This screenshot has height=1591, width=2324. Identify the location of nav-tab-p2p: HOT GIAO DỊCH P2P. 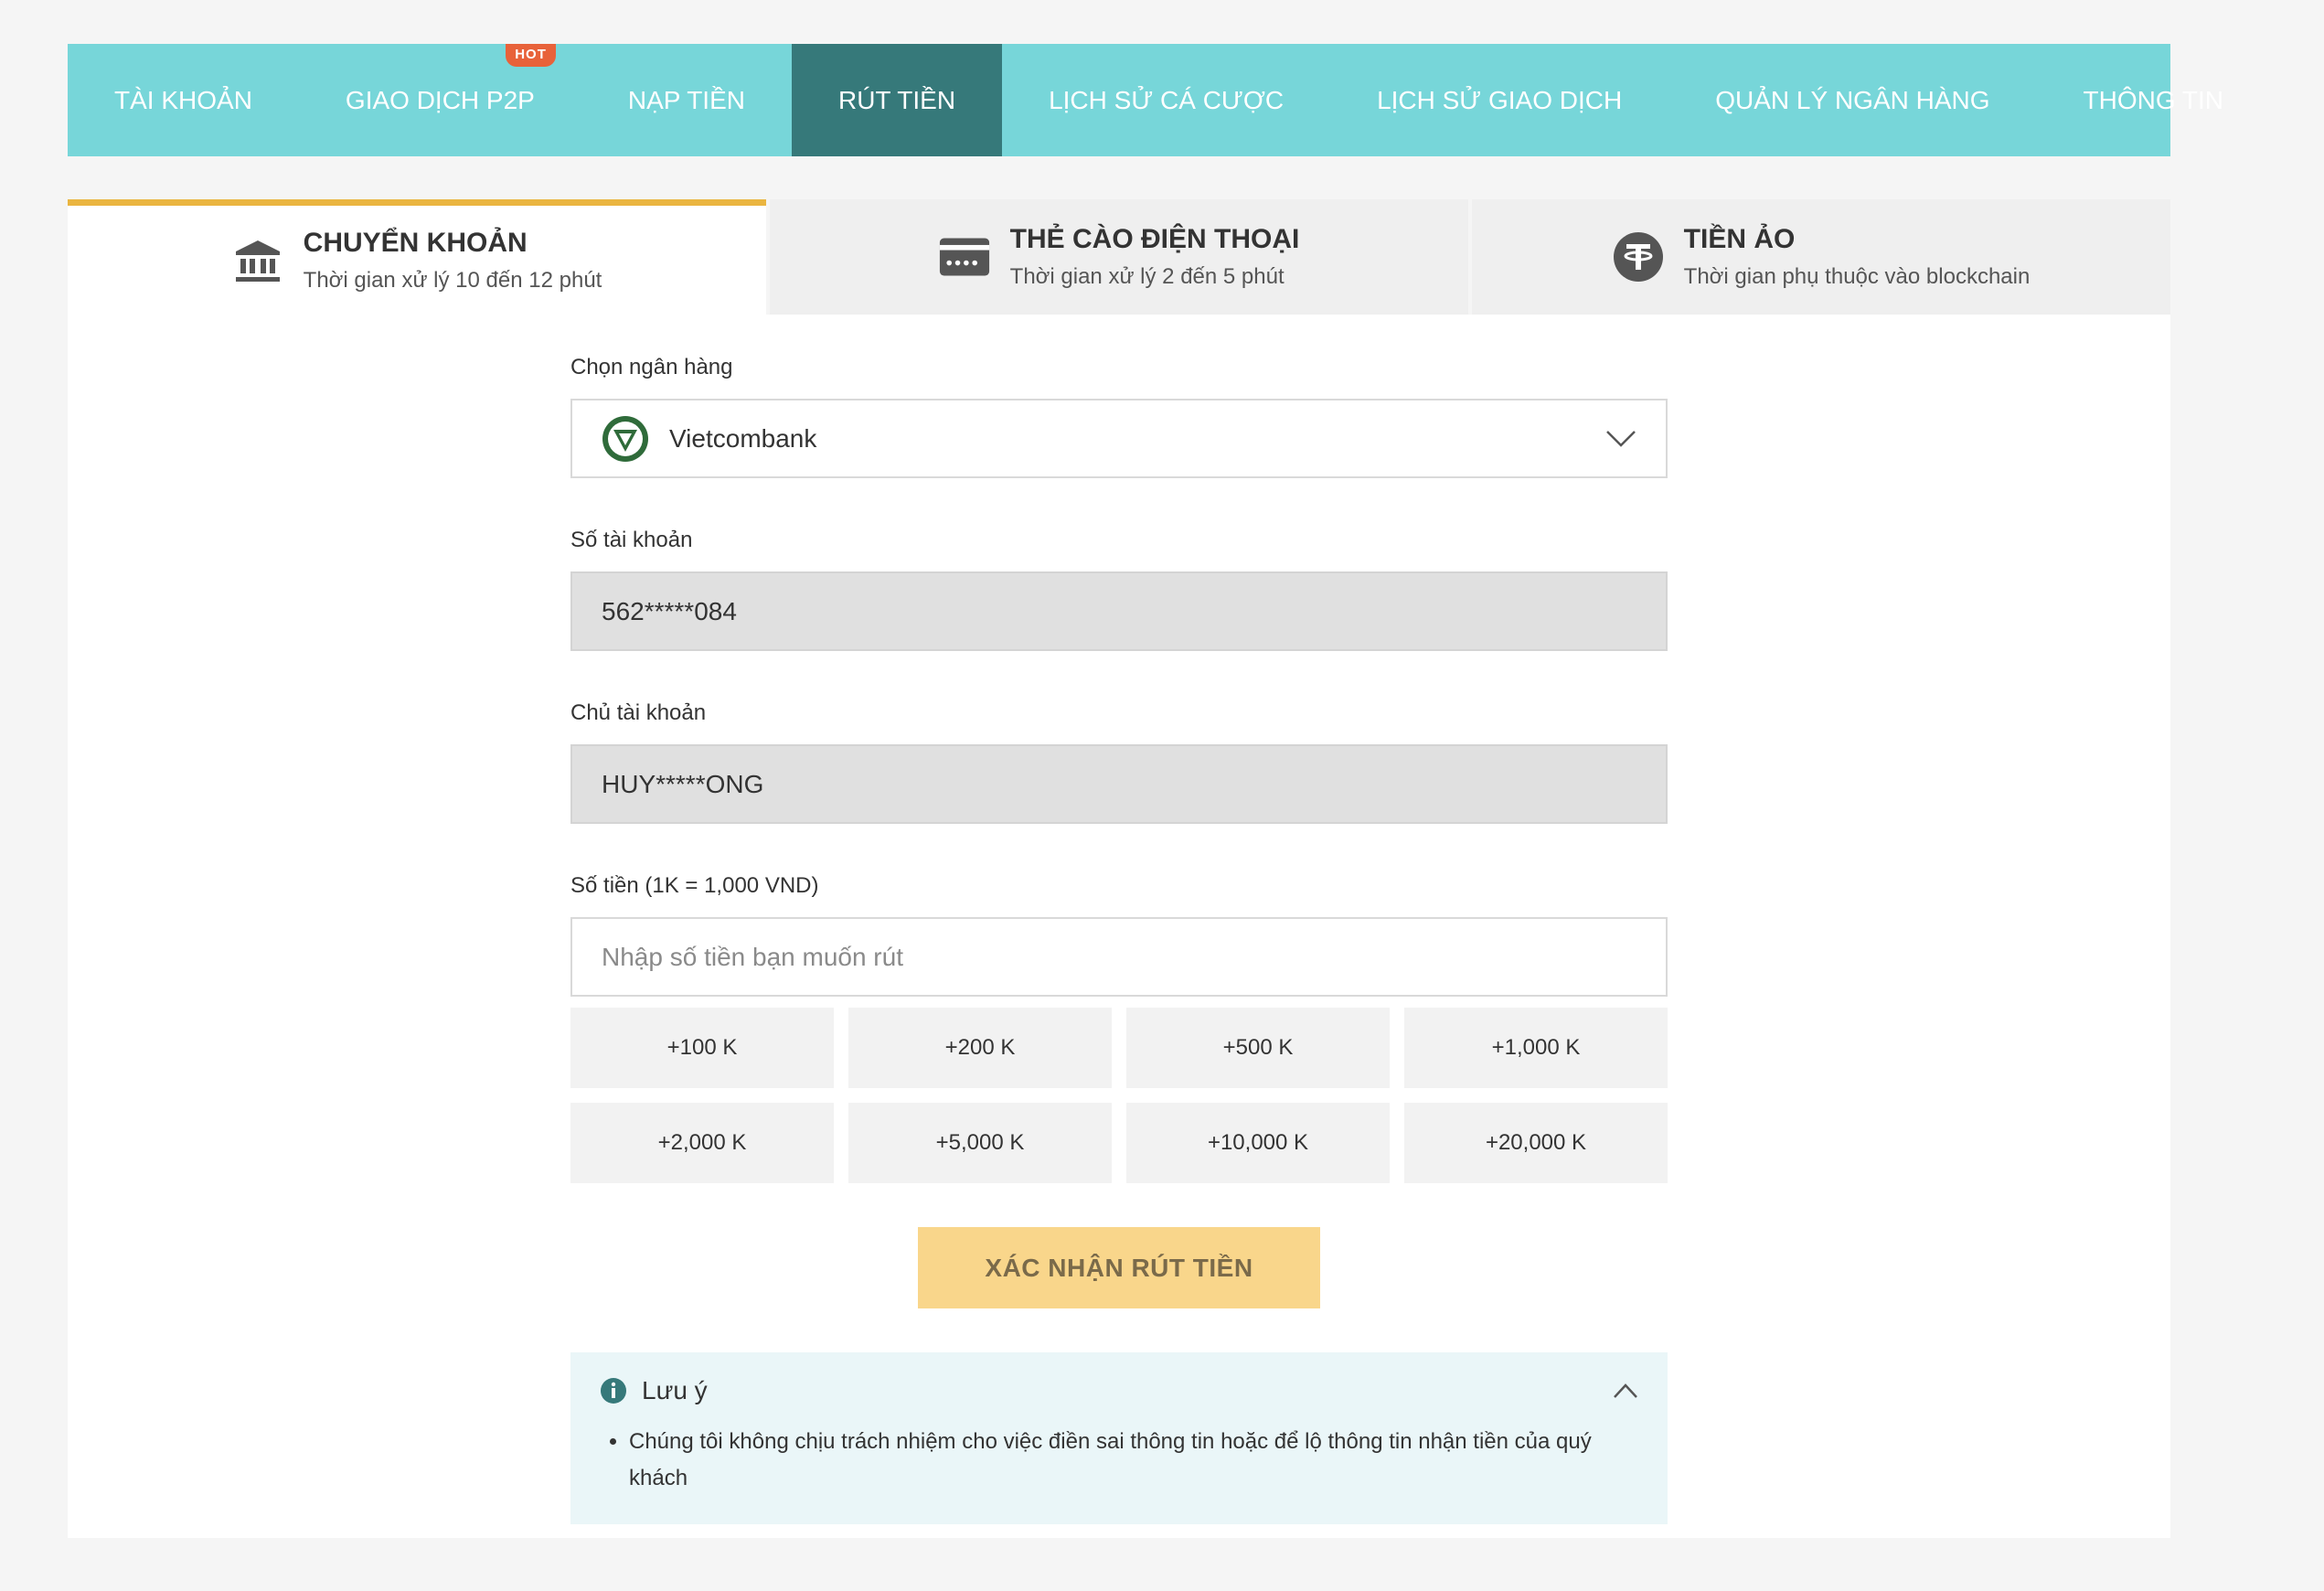
(440, 100).